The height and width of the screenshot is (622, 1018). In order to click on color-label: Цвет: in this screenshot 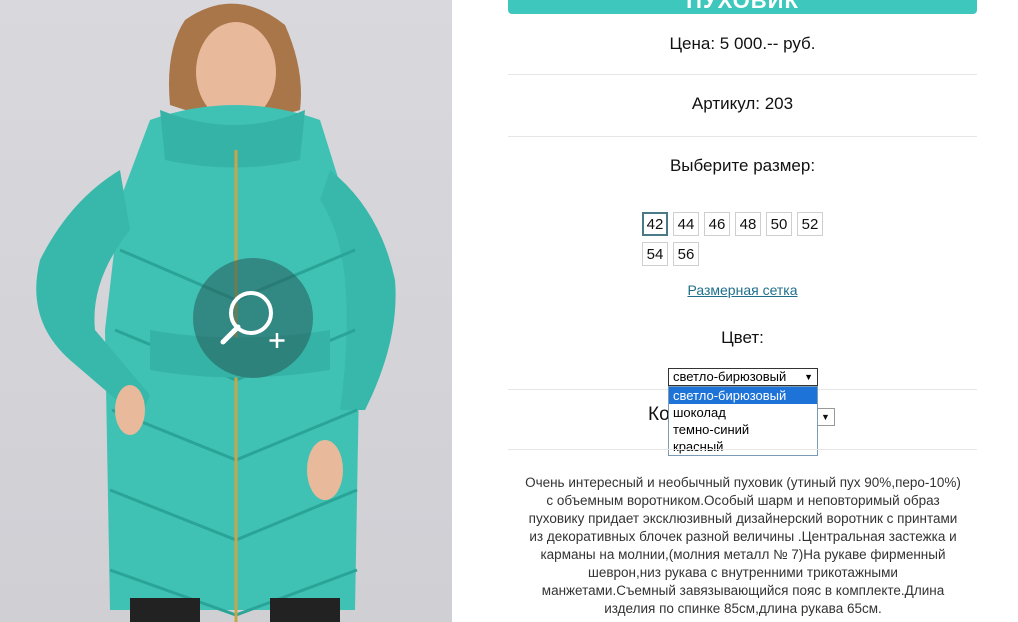, I will do `click(742, 337)`.